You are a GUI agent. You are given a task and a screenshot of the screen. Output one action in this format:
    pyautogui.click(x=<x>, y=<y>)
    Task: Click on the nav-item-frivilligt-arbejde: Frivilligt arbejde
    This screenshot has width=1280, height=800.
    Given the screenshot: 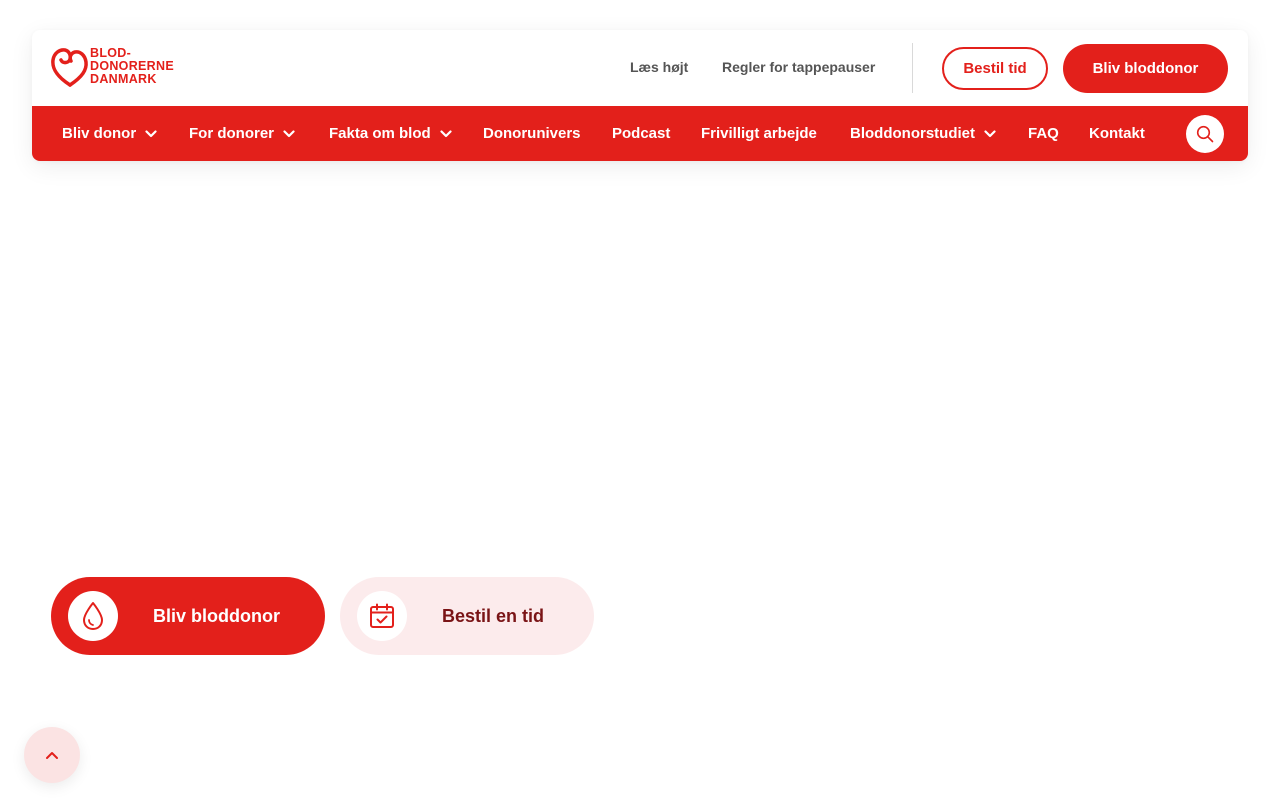 What is the action you would take?
    pyautogui.click(x=759, y=133)
    